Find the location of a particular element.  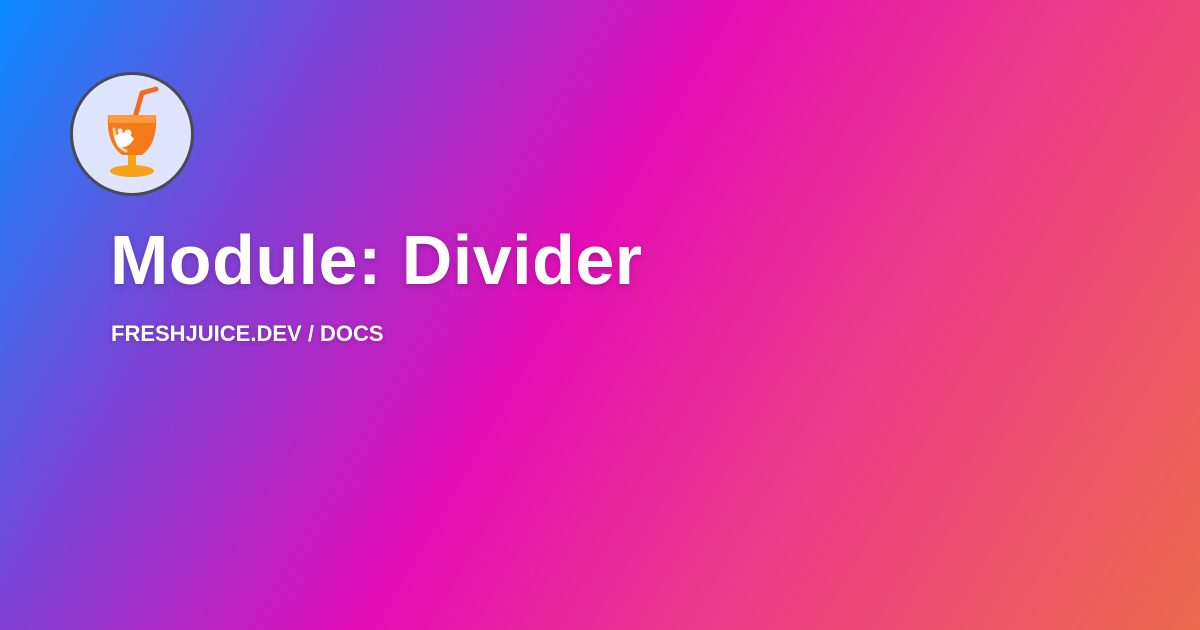

site-breadcrumb: FRESHJUICE.DEV / DOCS is located at coordinates (247, 333).